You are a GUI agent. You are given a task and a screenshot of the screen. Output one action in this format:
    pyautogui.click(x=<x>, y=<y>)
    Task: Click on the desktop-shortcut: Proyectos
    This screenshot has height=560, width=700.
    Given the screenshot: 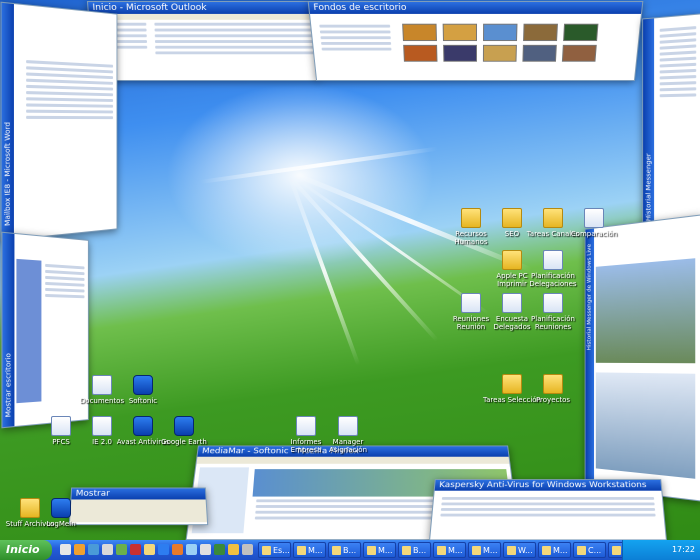 What is the action you would take?
    pyautogui.click(x=553, y=389)
    